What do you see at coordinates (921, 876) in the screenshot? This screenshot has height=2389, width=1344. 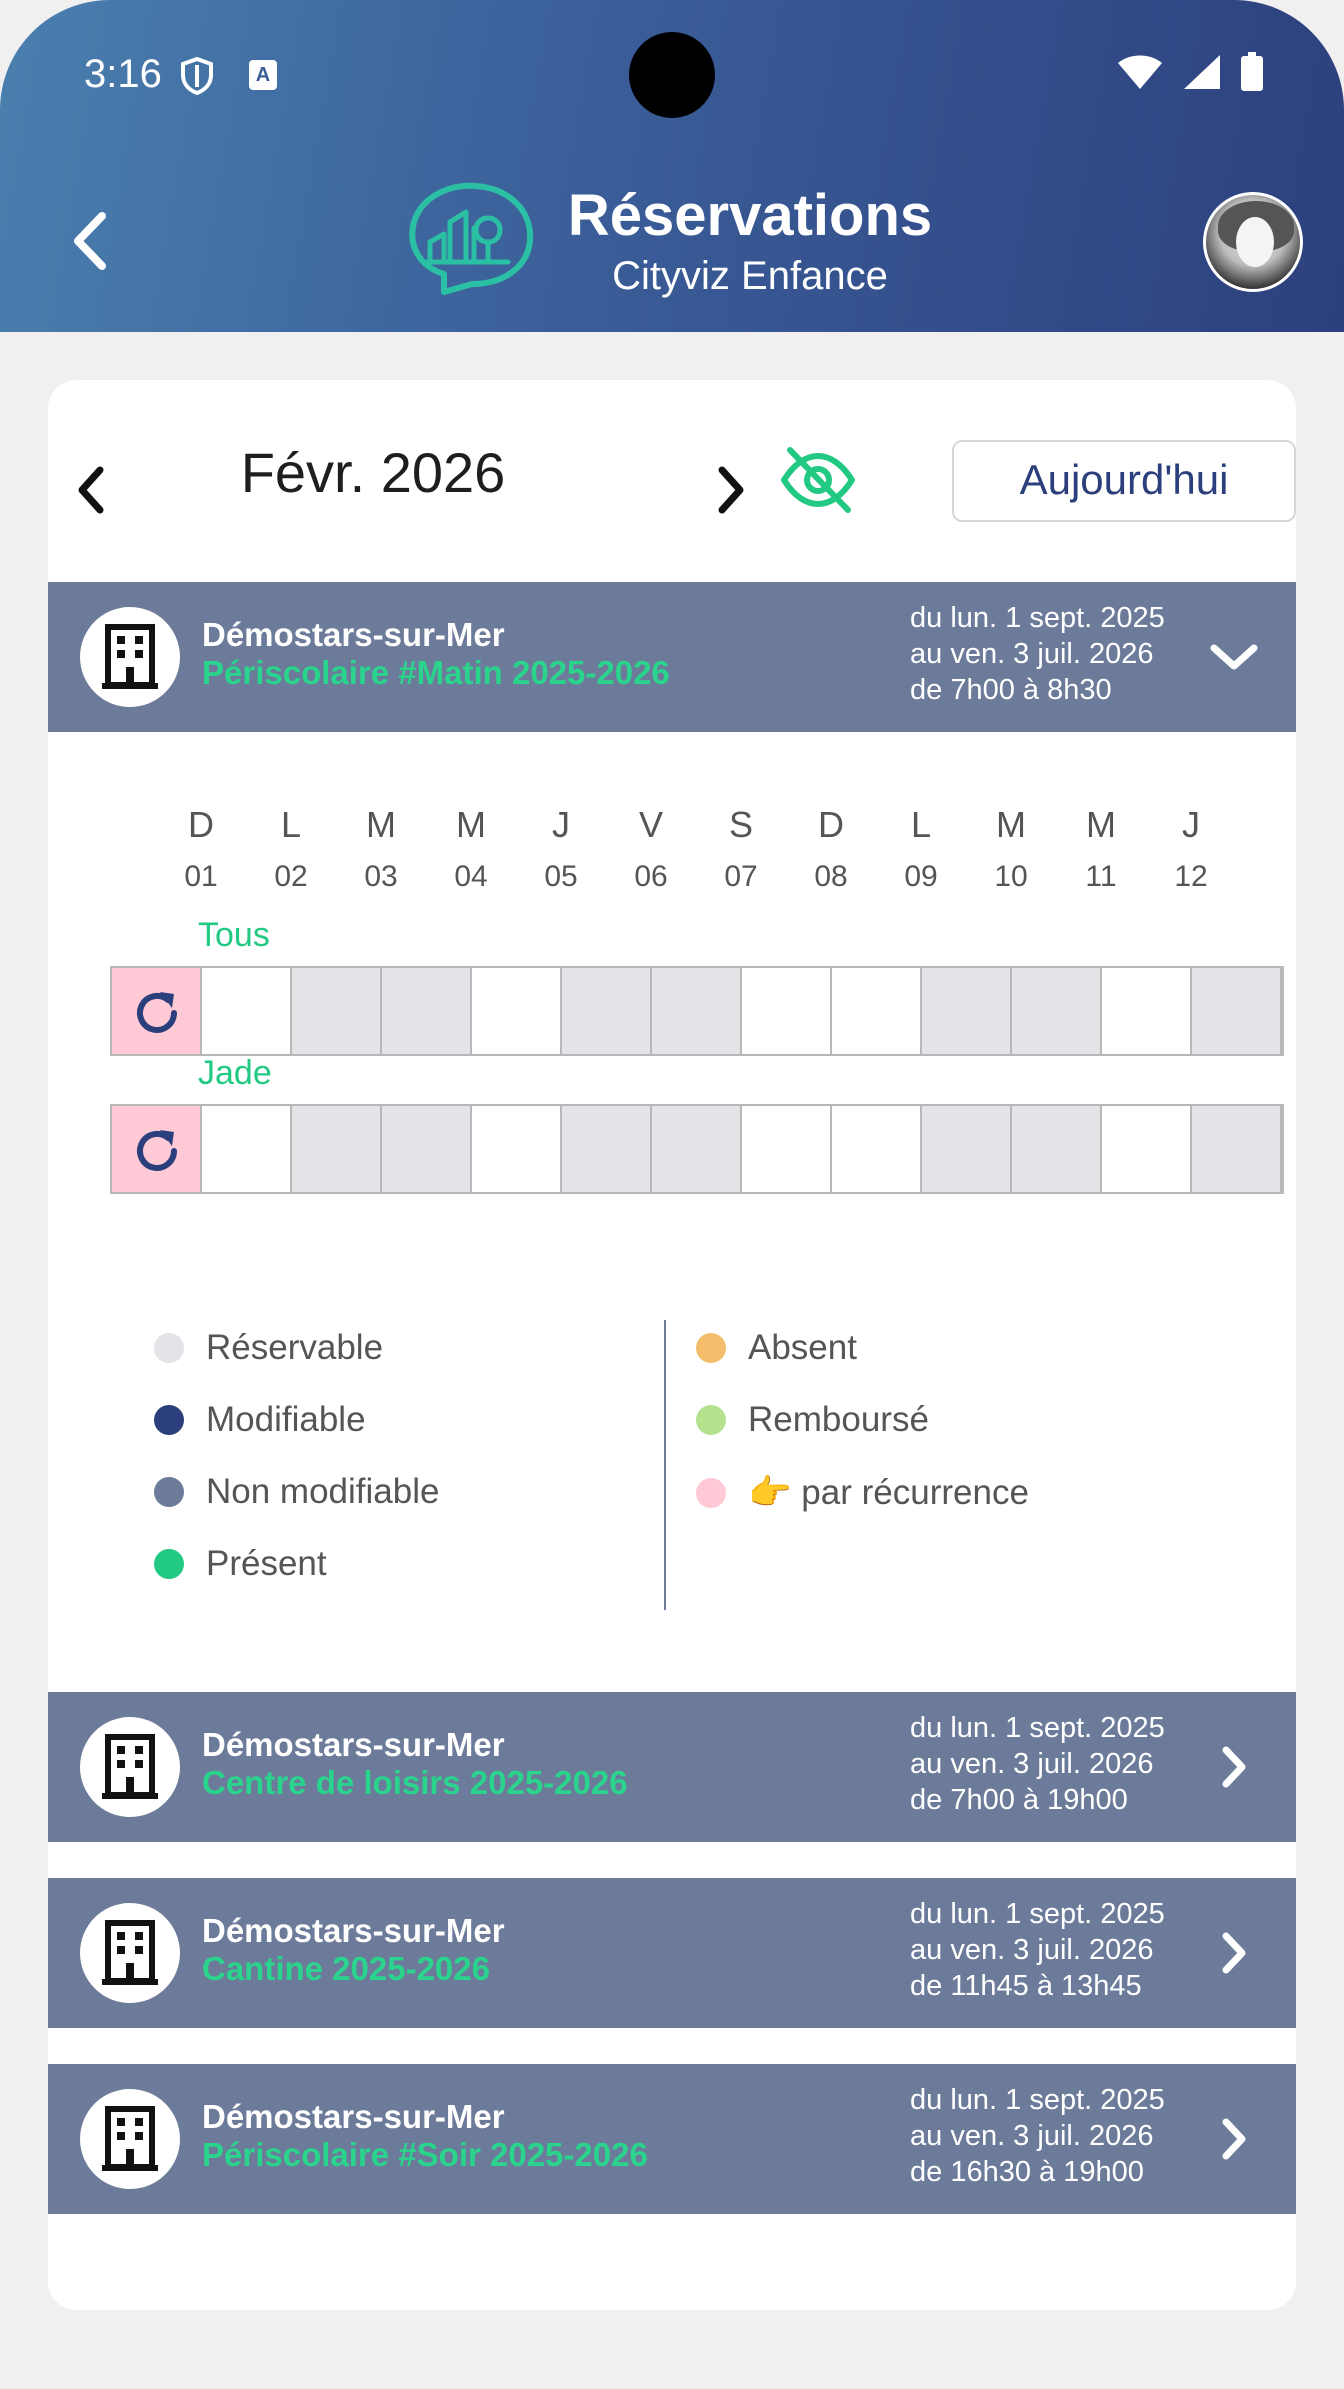 I see `day-number: 09` at bounding box center [921, 876].